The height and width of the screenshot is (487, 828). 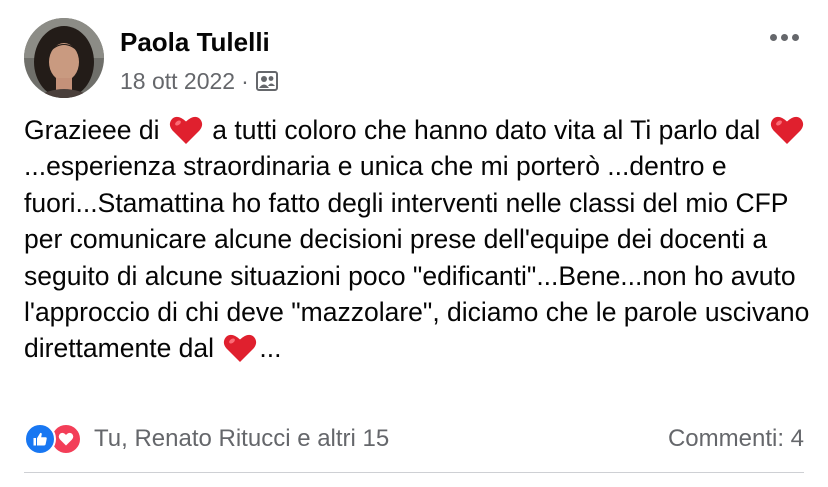 I want to click on avatar-image, so click(x=64, y=58).